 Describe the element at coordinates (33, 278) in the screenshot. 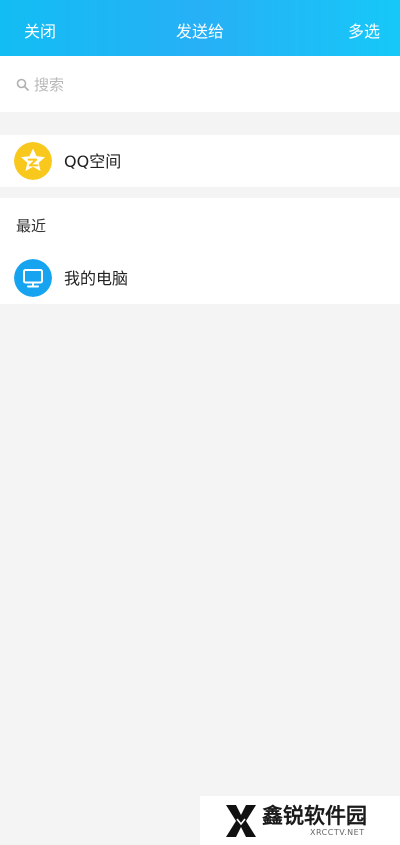

I see `monitor-icon` at that location.